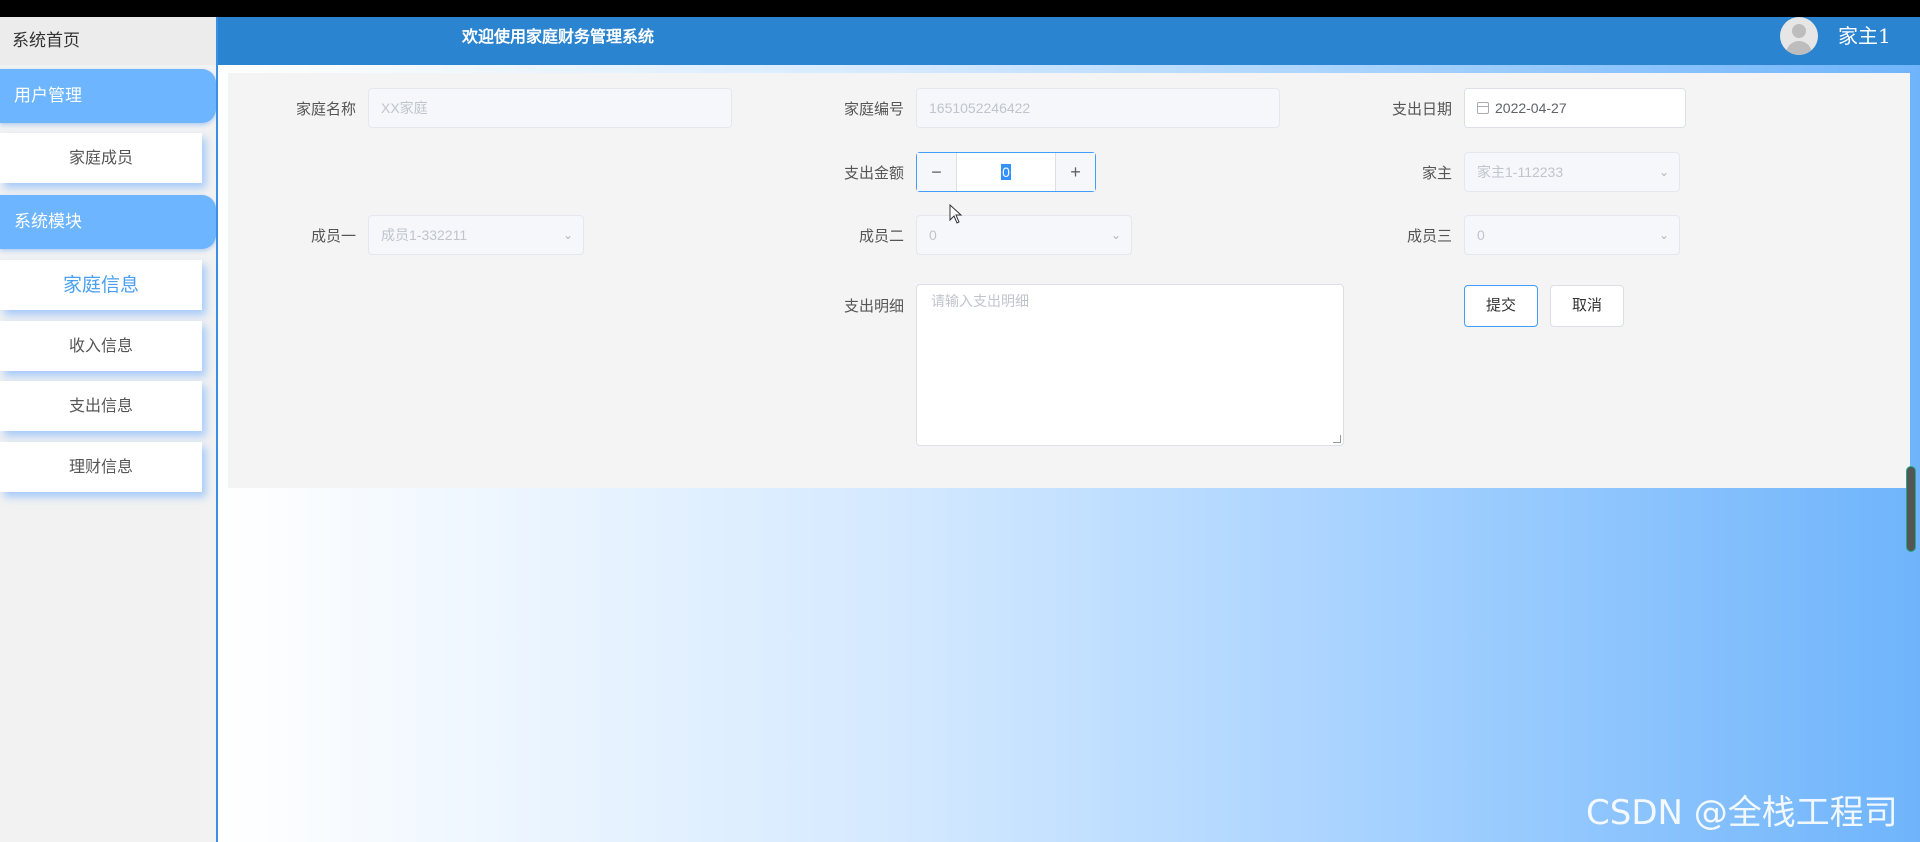  Describe the element at coordinates (1098, 108) in the screenshot. I see `family-no-input: 1651052246422` at that location.